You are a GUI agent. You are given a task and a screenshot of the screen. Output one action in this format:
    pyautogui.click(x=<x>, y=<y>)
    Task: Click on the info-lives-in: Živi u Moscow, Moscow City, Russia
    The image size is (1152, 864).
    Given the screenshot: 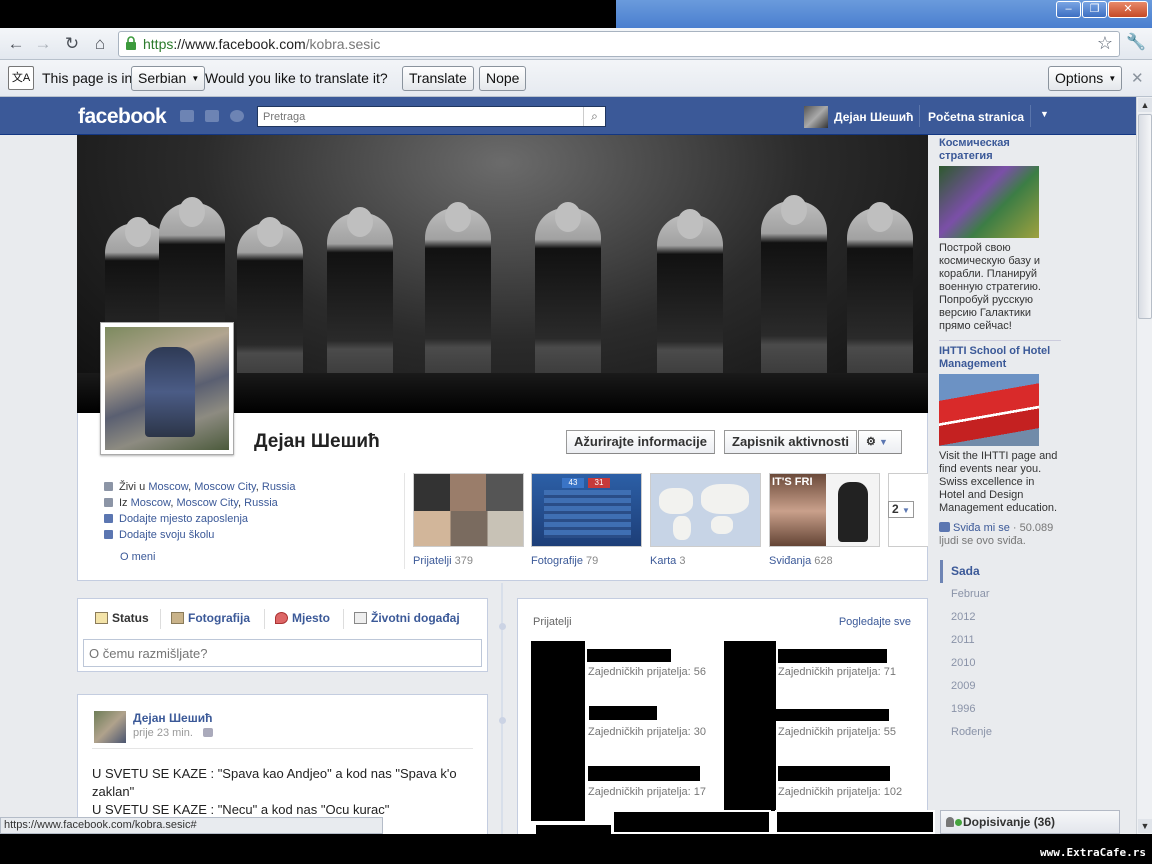 What is the action you would take?
    pyautogui.click(x=200, y=487)
    